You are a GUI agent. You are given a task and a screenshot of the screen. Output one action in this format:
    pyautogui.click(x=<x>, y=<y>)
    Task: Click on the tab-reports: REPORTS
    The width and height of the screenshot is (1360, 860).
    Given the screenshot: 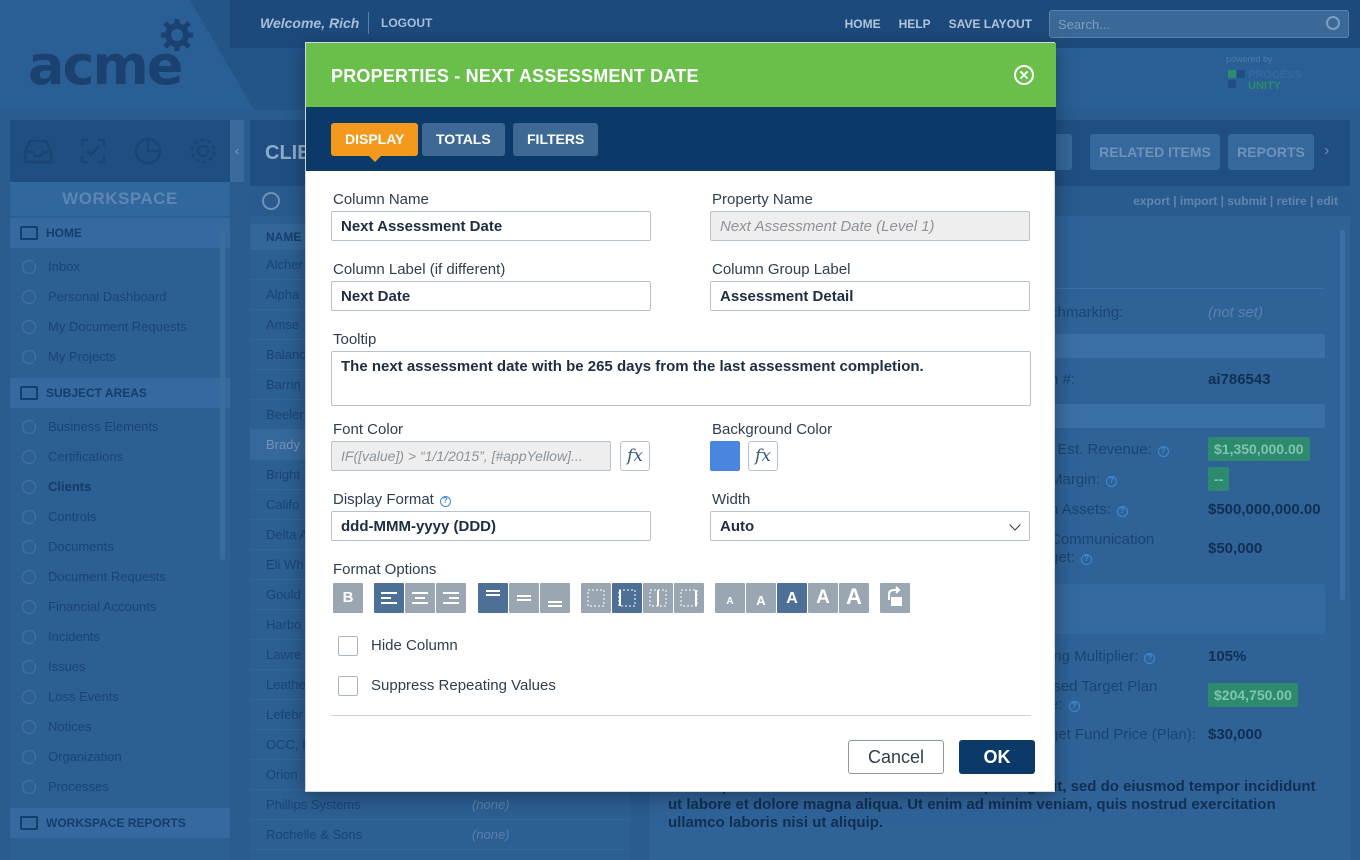 What is the action you would take?
    pyautogui.click(x=1271, y=152)
    